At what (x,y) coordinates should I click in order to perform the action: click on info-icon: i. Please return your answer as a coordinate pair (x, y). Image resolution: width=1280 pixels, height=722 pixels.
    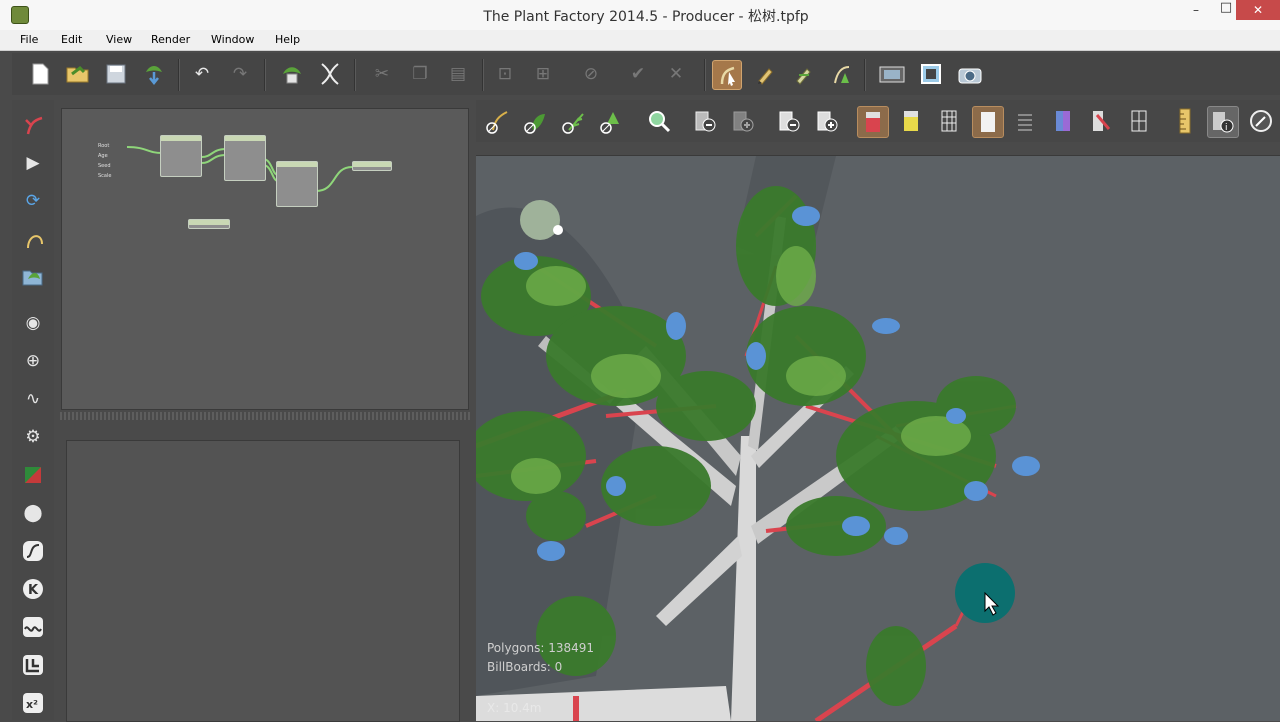
    Looking at the image, I should click on (1223, 122).